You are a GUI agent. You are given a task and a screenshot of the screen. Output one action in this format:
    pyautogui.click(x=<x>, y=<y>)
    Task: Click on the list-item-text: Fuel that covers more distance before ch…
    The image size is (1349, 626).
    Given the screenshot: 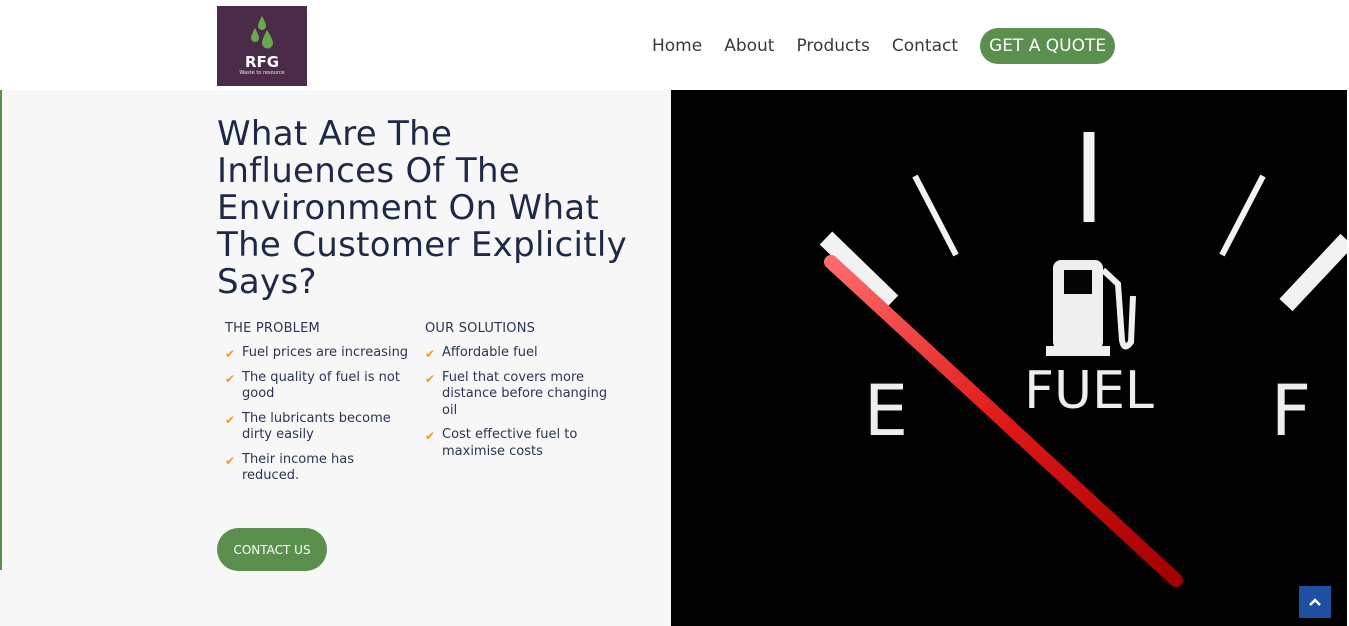 What is the action you would take?
    pyautogui.click(x=525, y=393)
    